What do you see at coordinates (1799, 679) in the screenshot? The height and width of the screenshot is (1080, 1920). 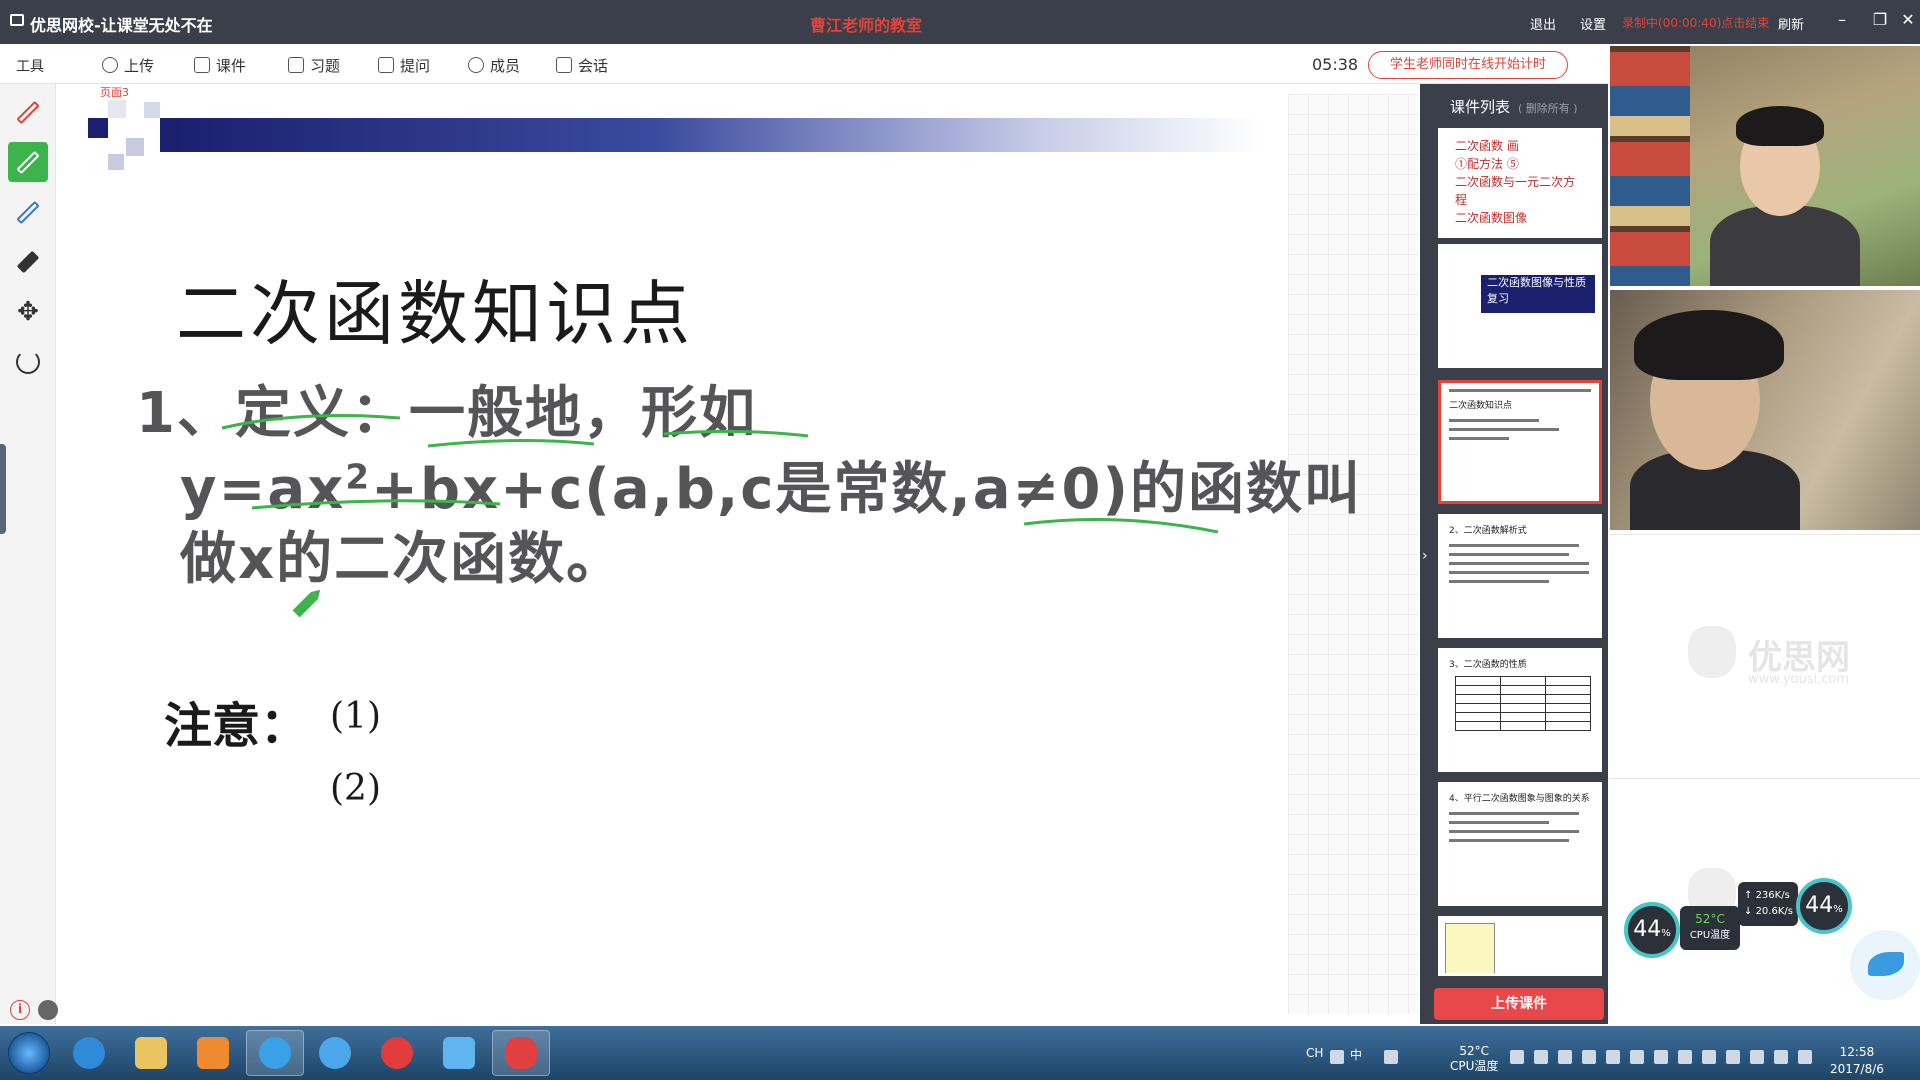 I see `watermark-url: www.yousi.com` at bounding box center [1799, 679].